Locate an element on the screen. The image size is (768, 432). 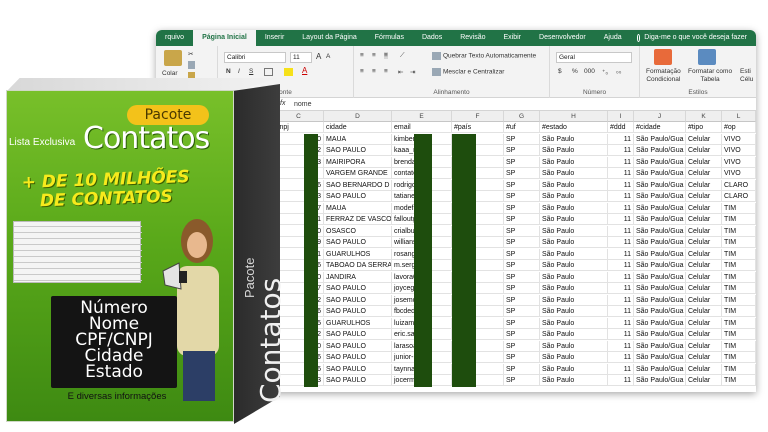
tab-inserir: Inserir is located at coordinates (274, 38).